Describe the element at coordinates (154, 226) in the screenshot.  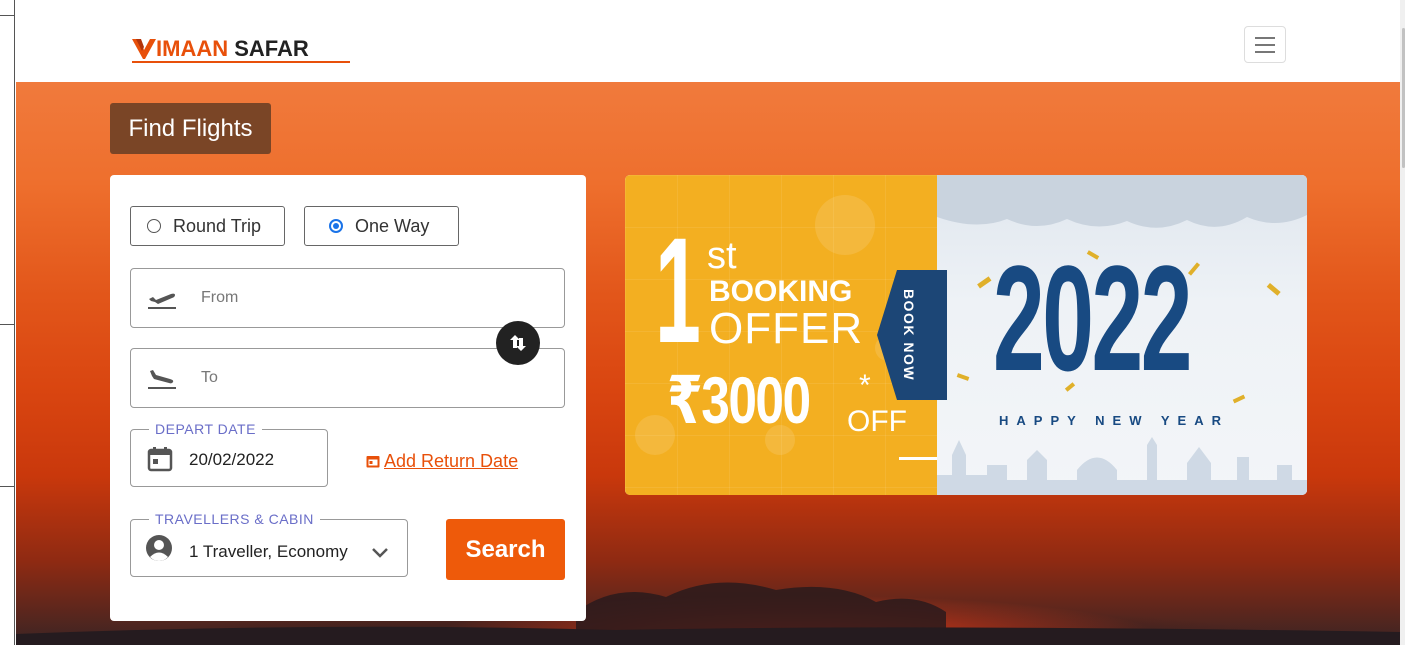
I see `round-trip-radio` at that location.